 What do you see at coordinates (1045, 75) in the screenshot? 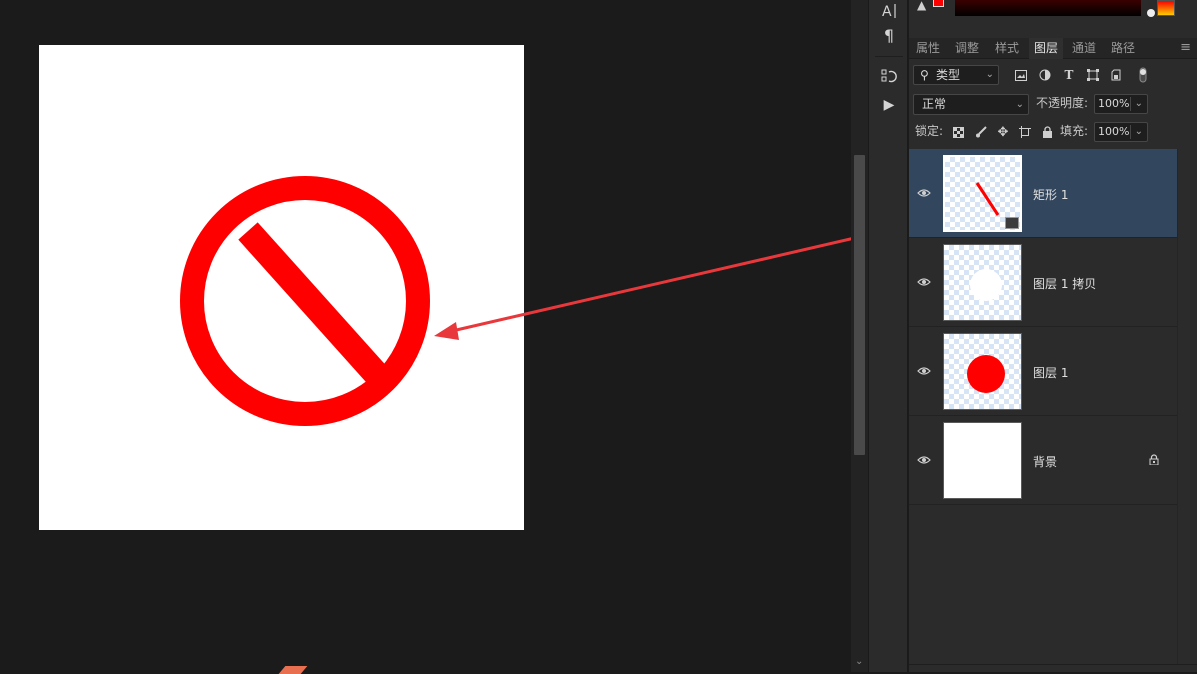
I see `adjustment-filter-icon` at bounding box center [1045, 75].